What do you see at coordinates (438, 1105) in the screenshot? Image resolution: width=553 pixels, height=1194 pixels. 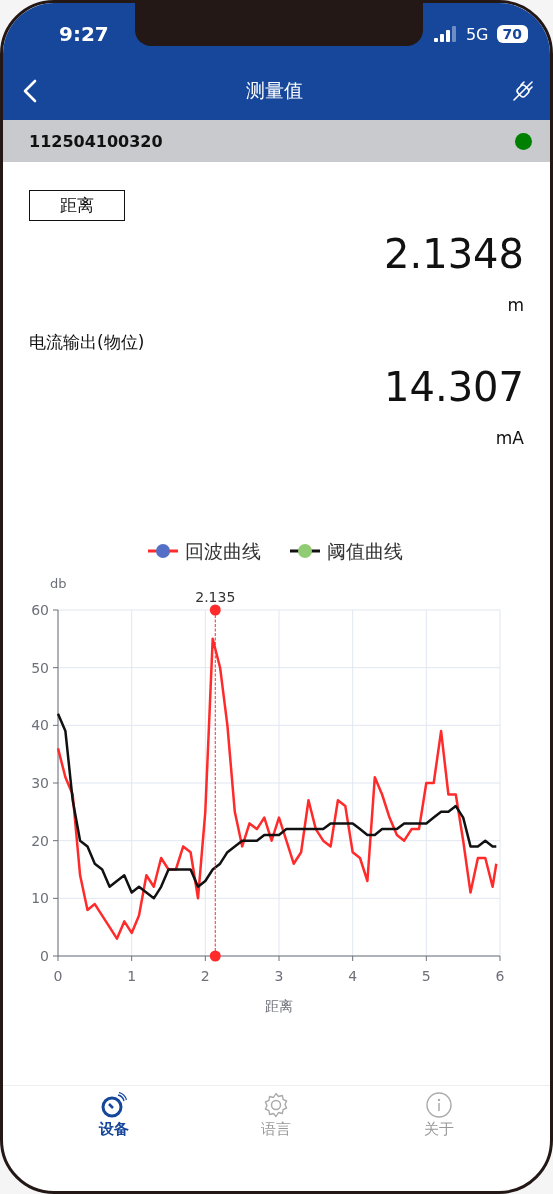 I see `info-icon` at bounding box center [438, 1105].